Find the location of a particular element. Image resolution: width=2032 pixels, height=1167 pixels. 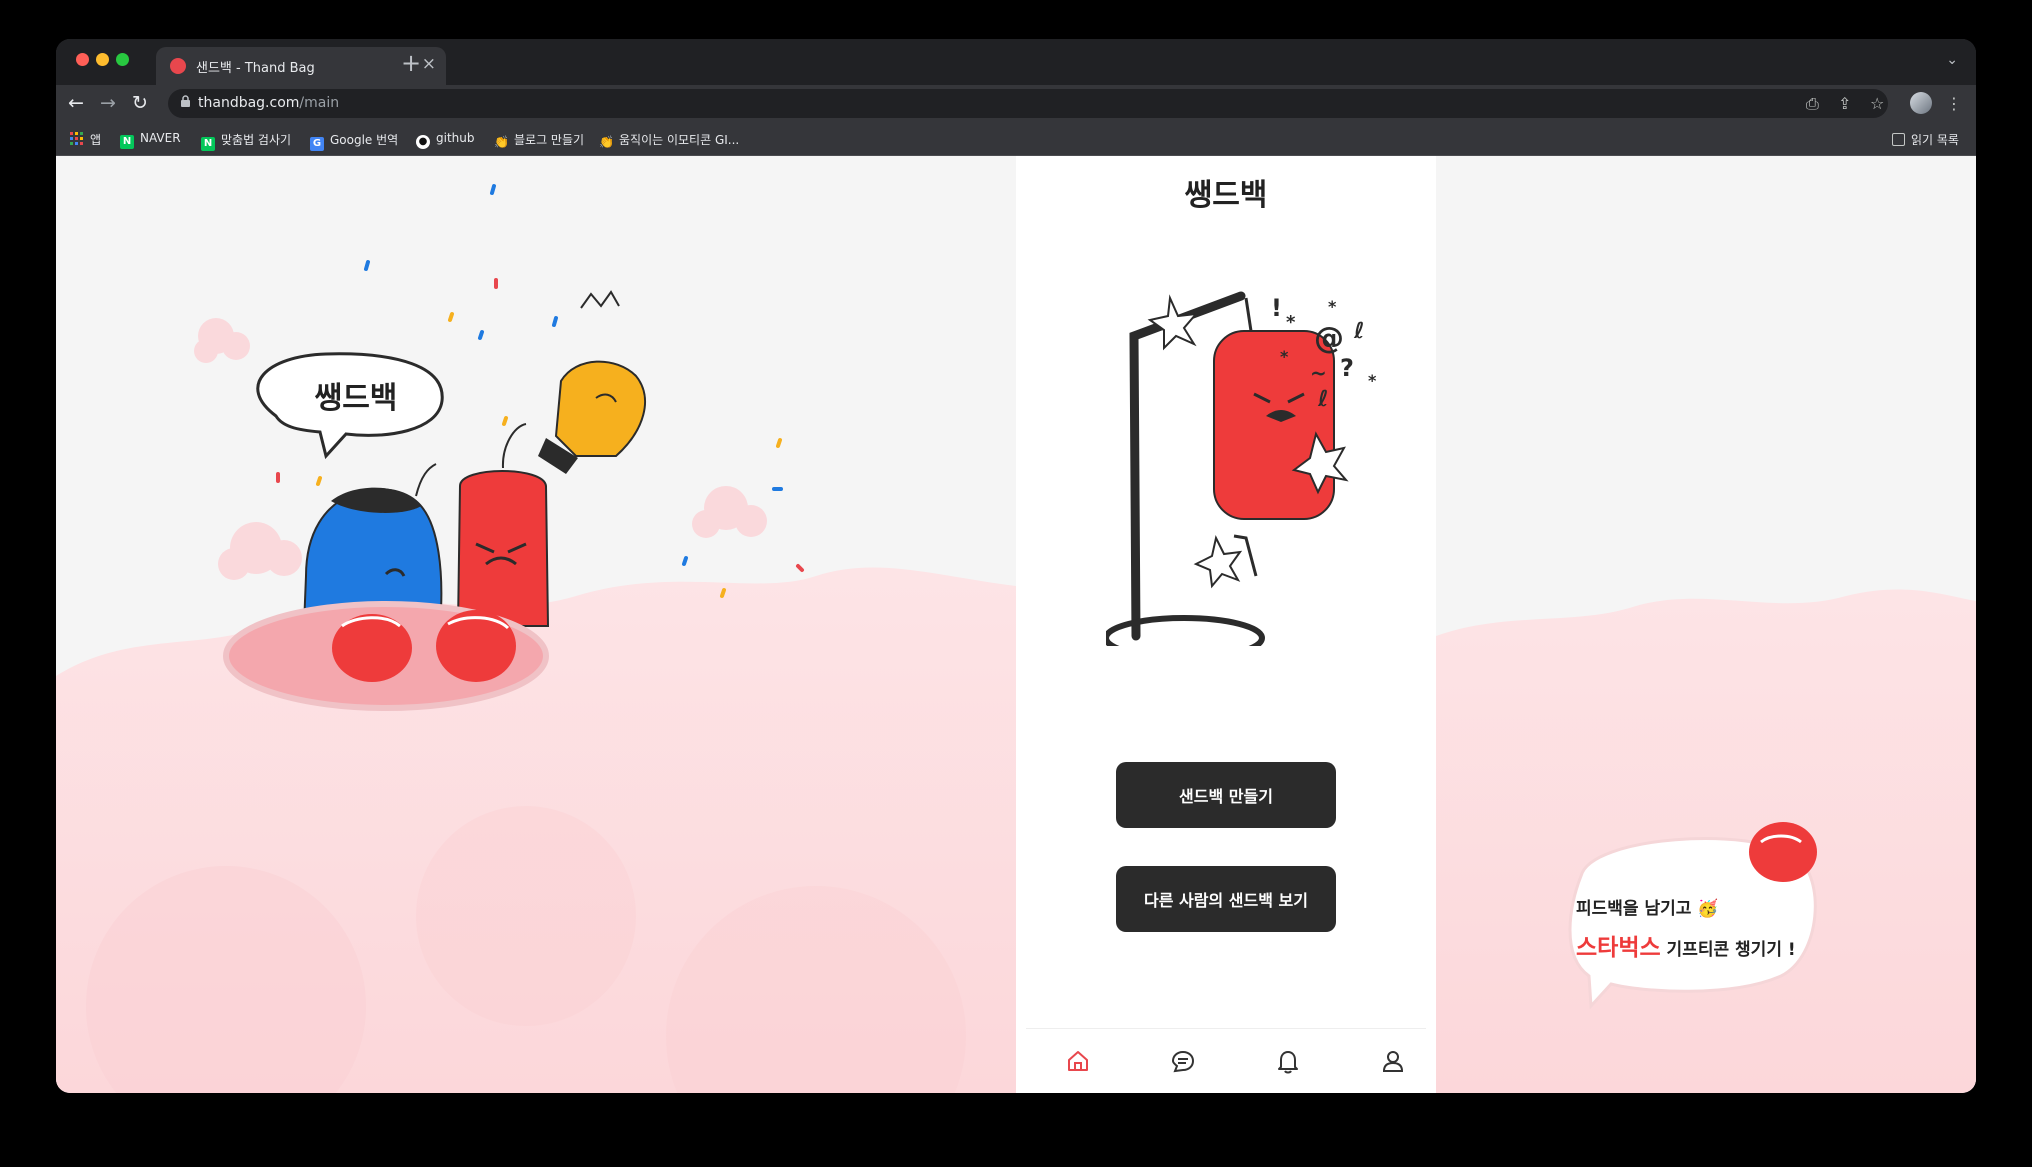

browse-sandbags-button: 다른 사람의 샌드백 보기 is located at coordinates (1226, 899).